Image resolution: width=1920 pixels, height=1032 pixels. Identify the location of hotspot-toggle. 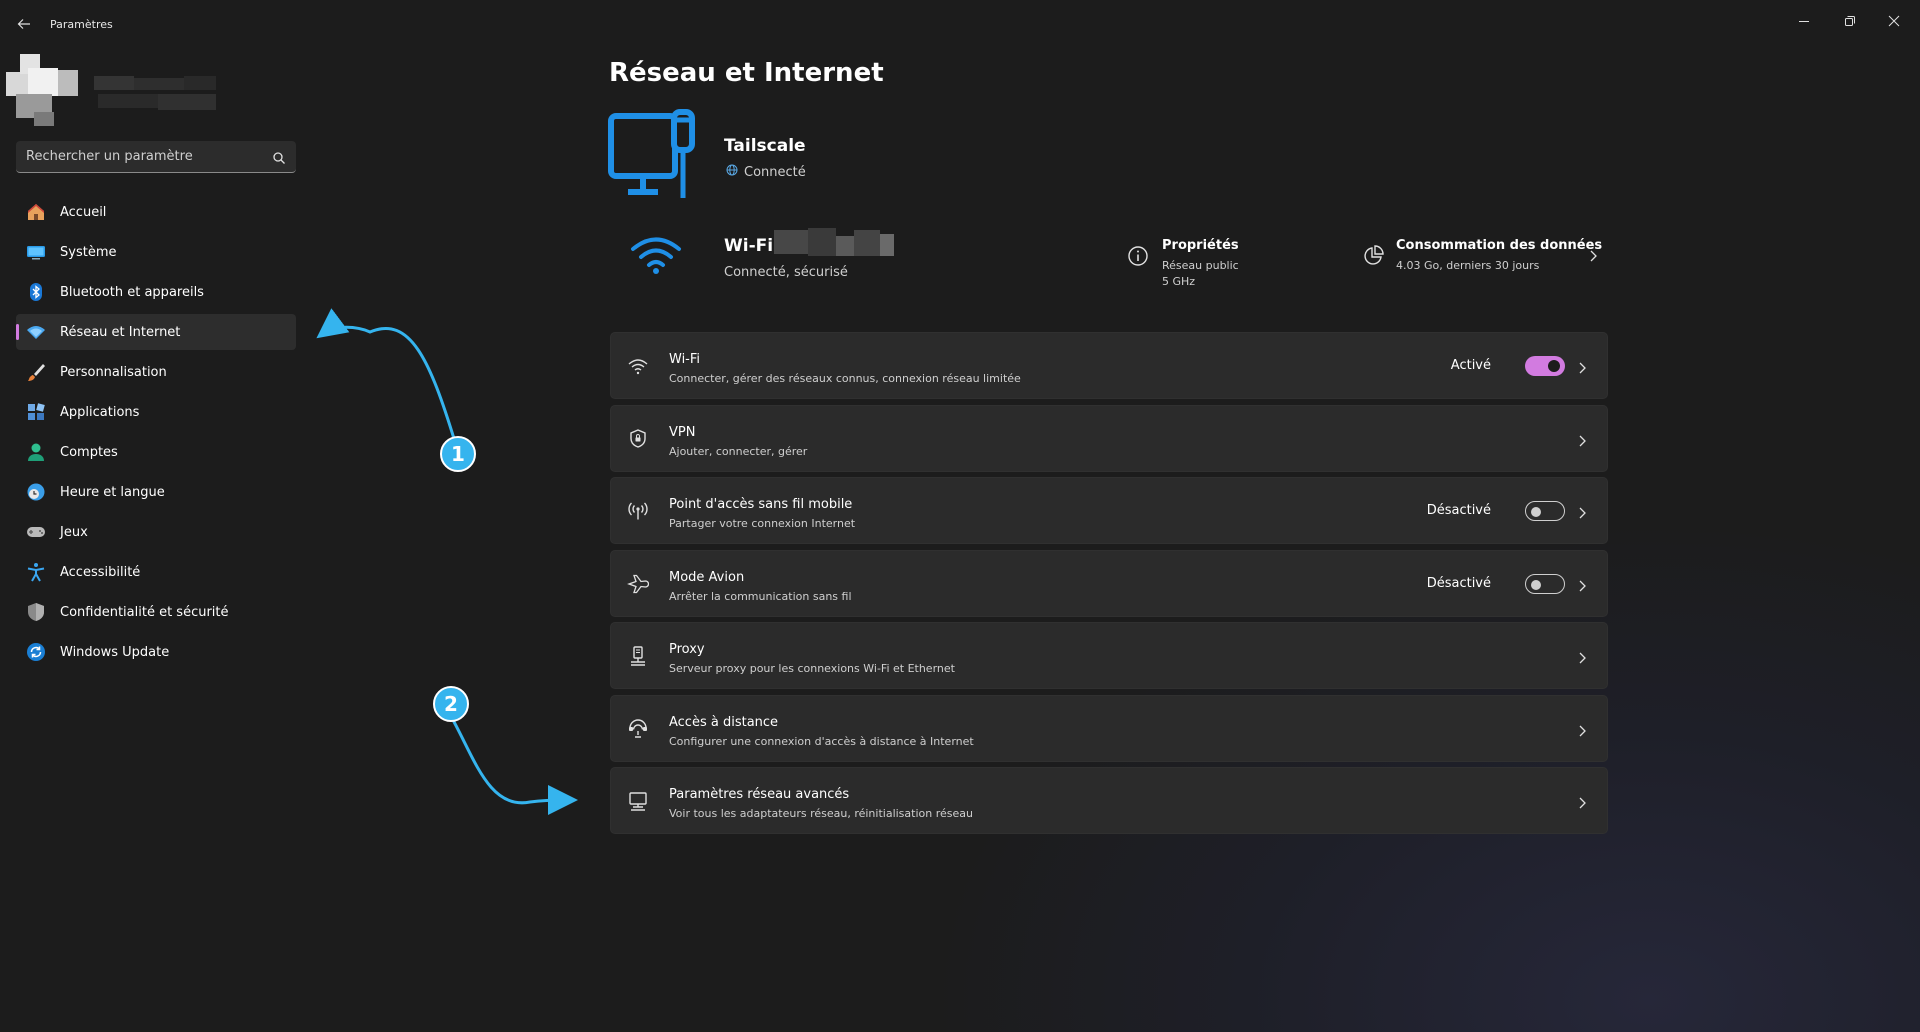
(1545, 511).